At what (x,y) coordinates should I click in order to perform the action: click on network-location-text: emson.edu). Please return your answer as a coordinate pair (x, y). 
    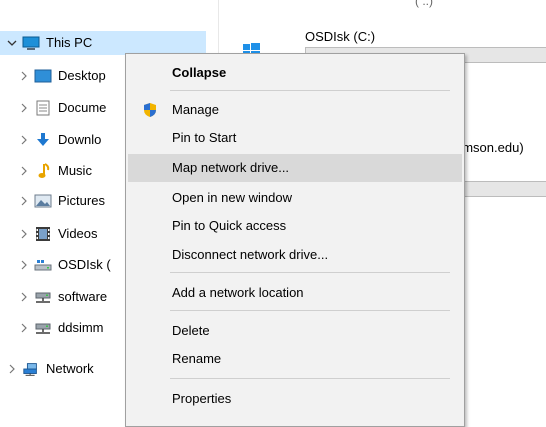
    Looking at the image, I should click on (489, 147).